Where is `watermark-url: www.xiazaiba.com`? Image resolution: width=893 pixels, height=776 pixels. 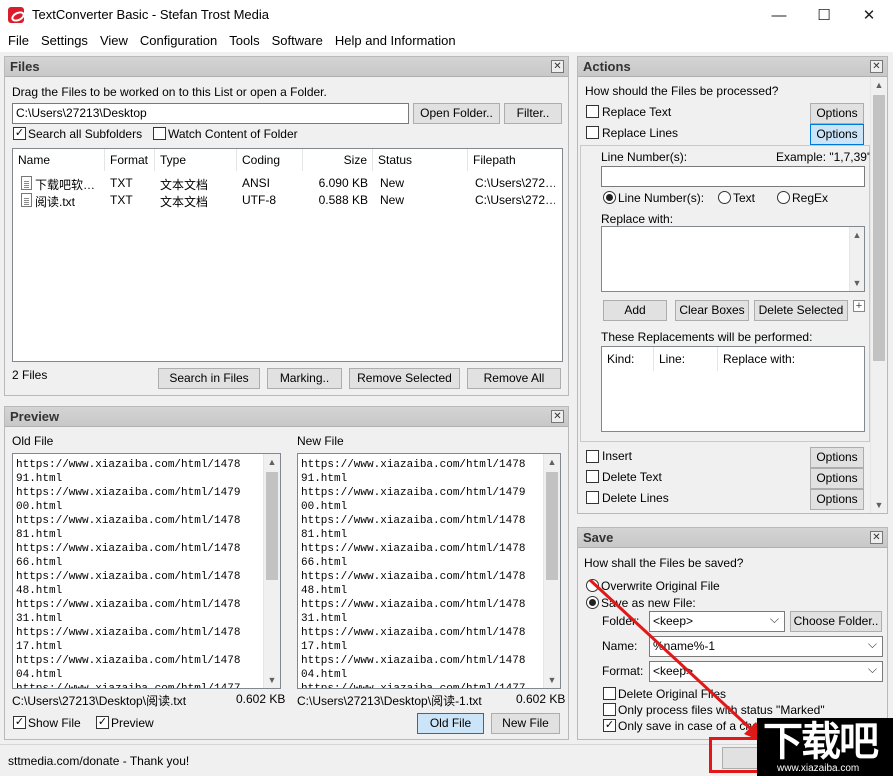 watermark-url: www.xiazaiba.com is located at coordinates (818, 768).